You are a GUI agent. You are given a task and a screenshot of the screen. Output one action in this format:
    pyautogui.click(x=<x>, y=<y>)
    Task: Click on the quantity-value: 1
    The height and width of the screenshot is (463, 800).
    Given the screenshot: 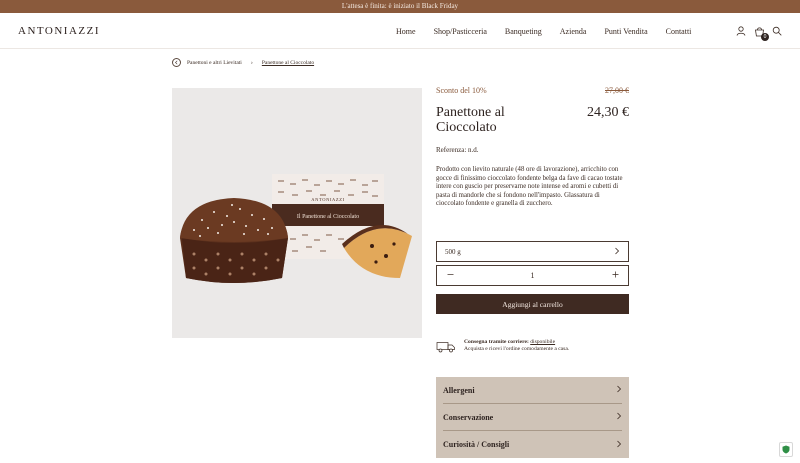 What is the action you would take?
    pyautogui.click(x=533, y=275)
    